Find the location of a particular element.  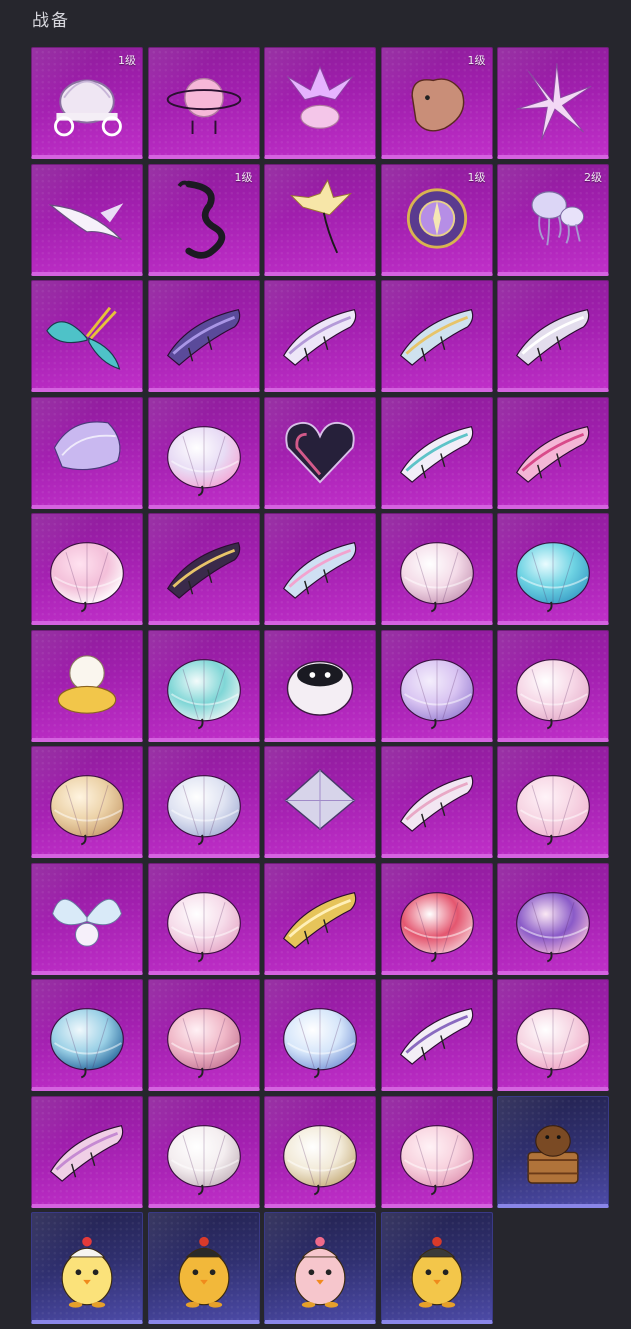

plaid-parachute-icon is located at coordinates (436, 1159).